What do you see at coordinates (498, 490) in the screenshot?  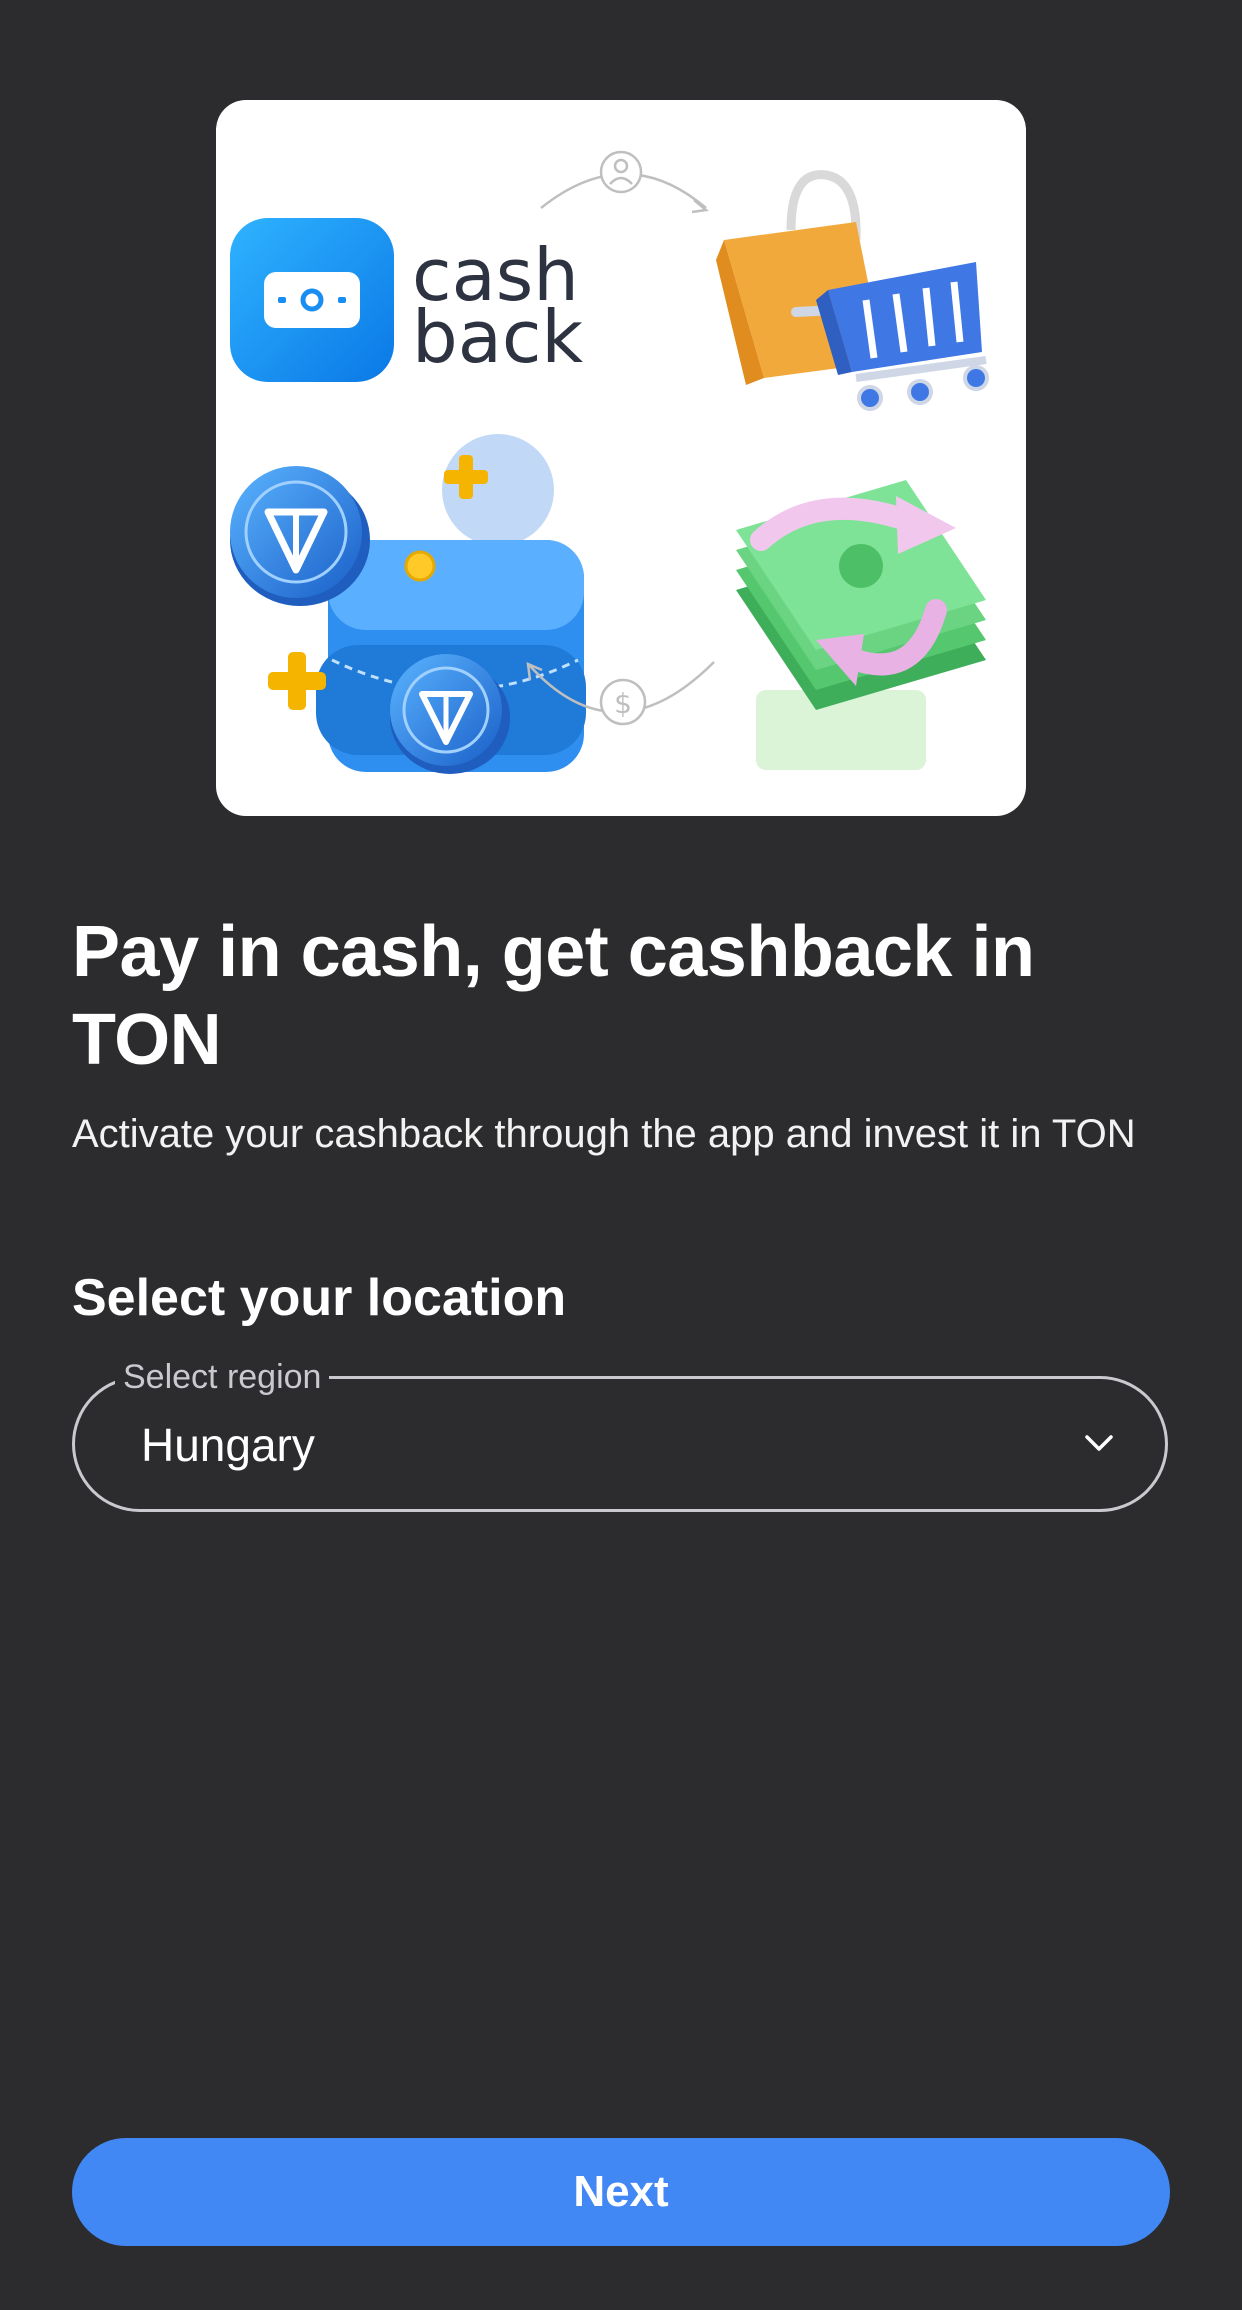 I see `blurred-coin-icon` at bounding box center [498, 490].